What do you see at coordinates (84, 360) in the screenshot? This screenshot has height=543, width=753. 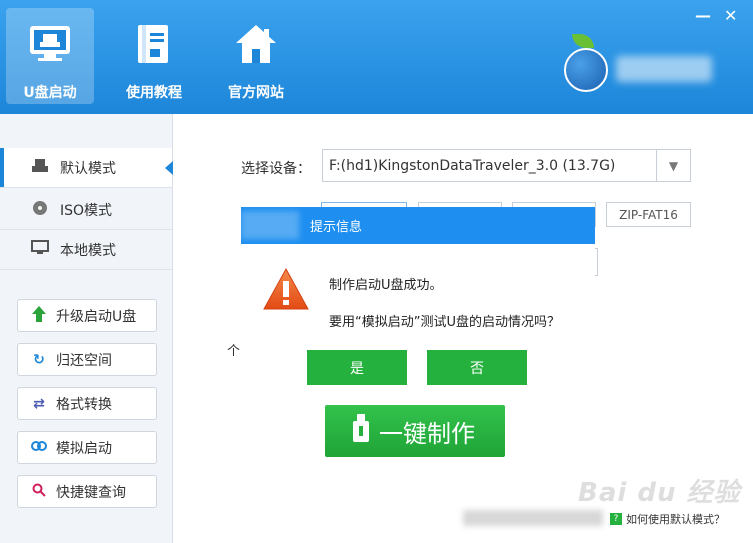 I see `restore-space-label: 归还空间` at bounding box center [84, 360].